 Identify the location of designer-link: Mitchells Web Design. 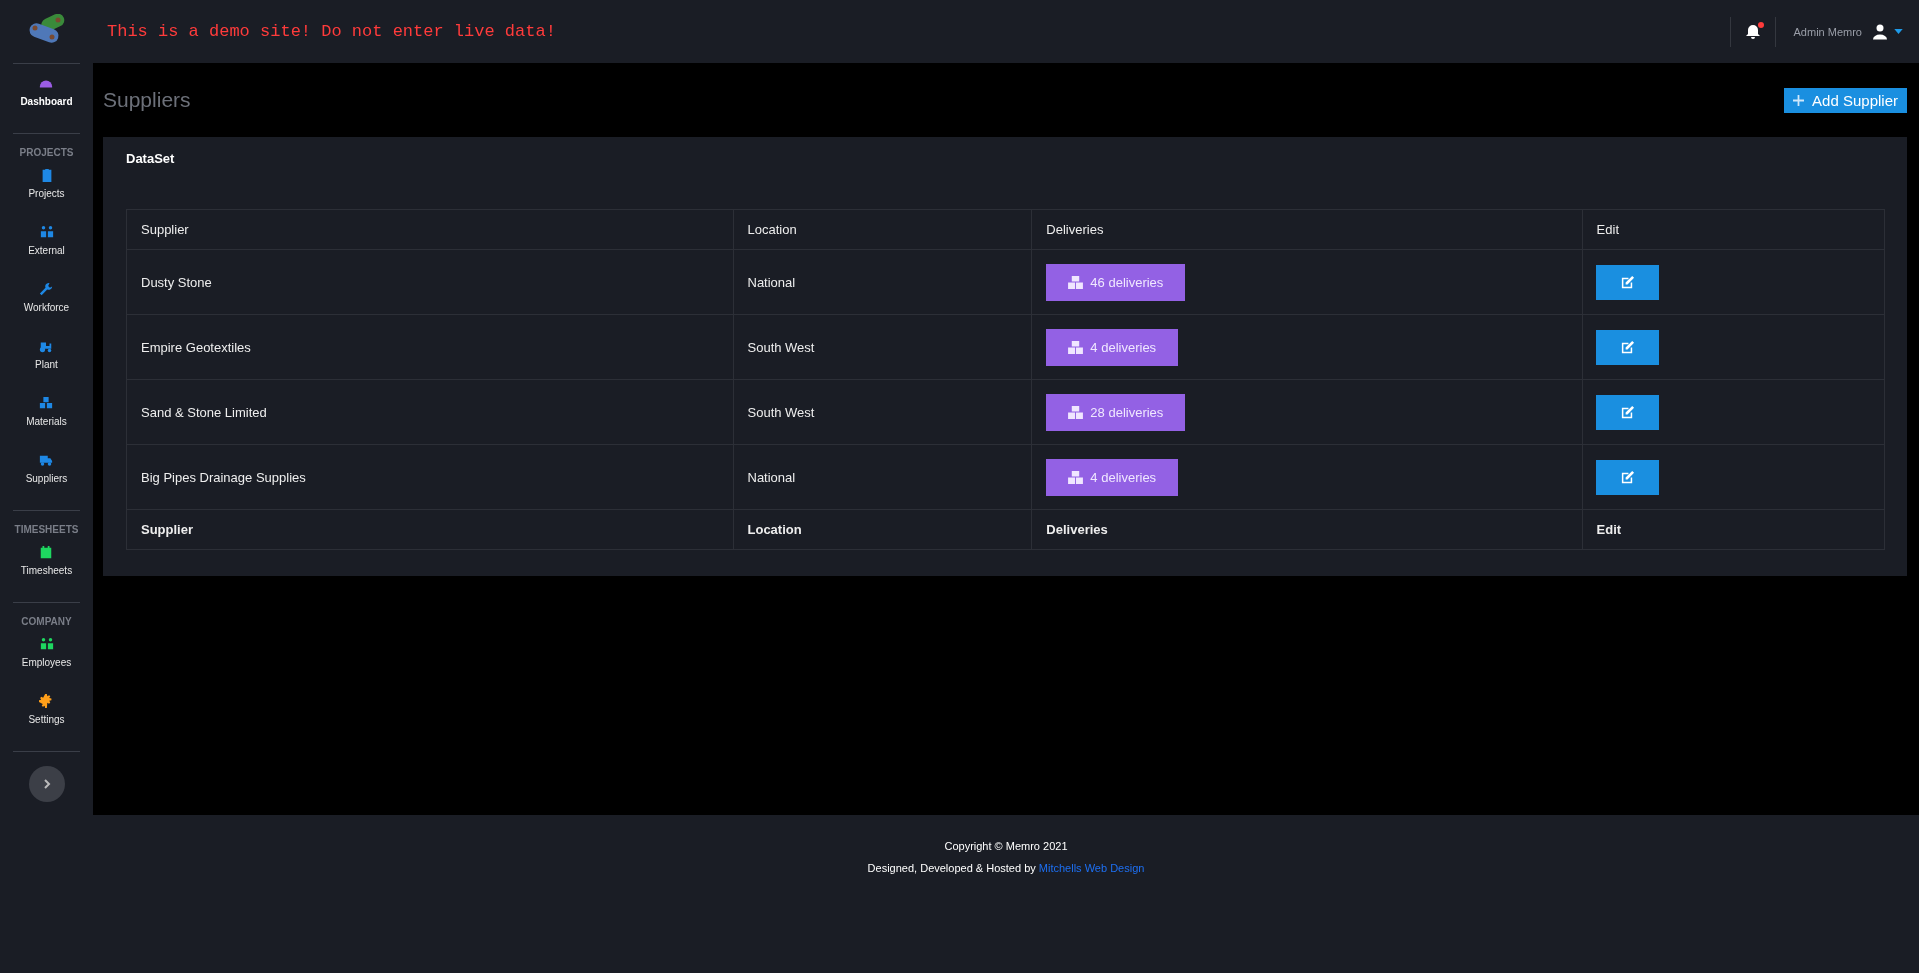
(1091, 868).